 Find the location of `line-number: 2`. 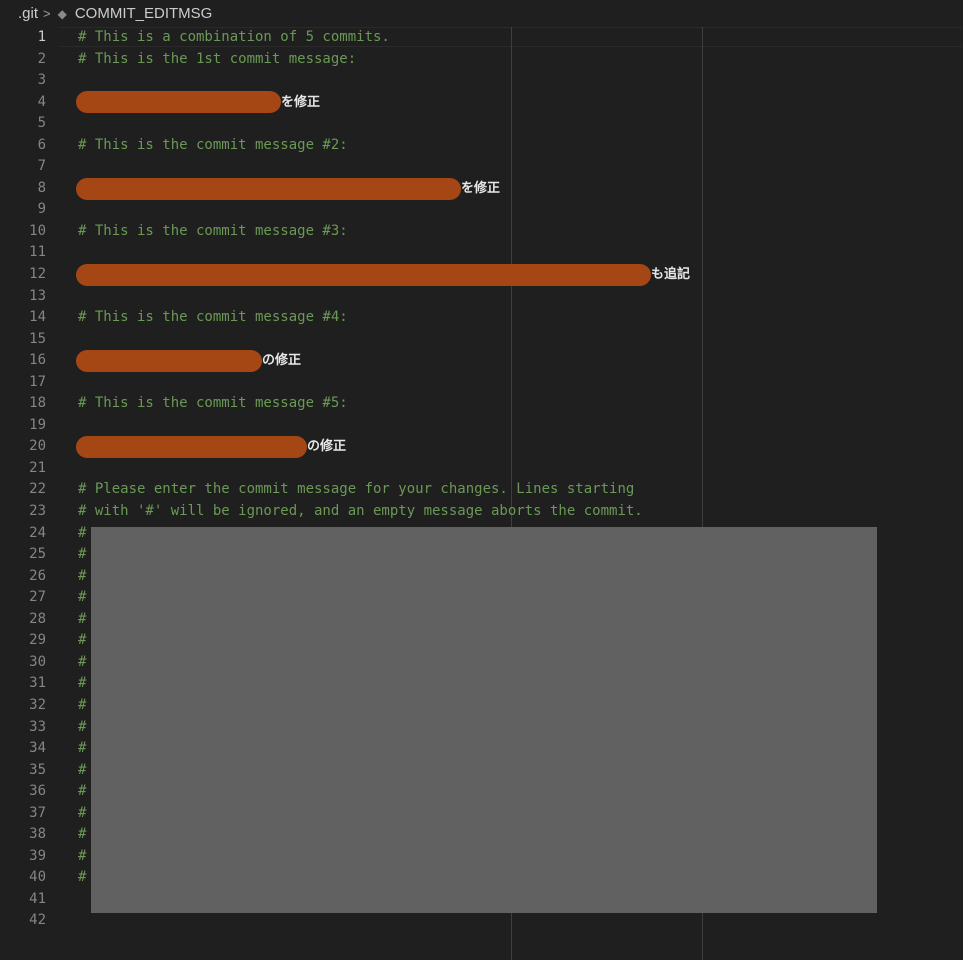

line-number: 2 is located at coordinates (41, 58).